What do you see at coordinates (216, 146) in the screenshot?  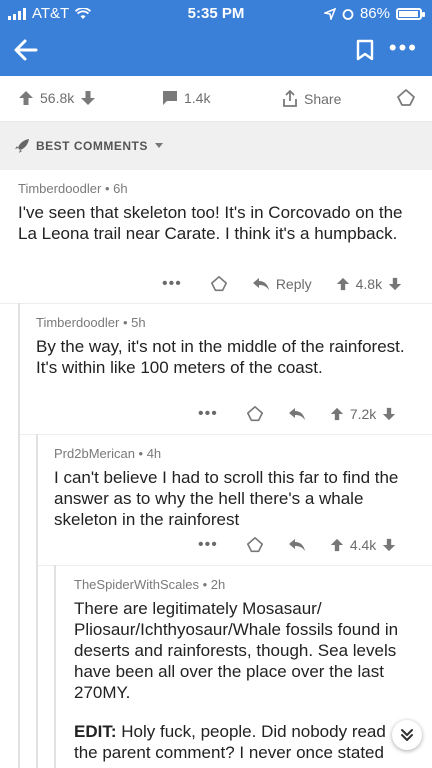 I see `sort-bar: BEST COMMENTS` at bounding box center [216, 146].